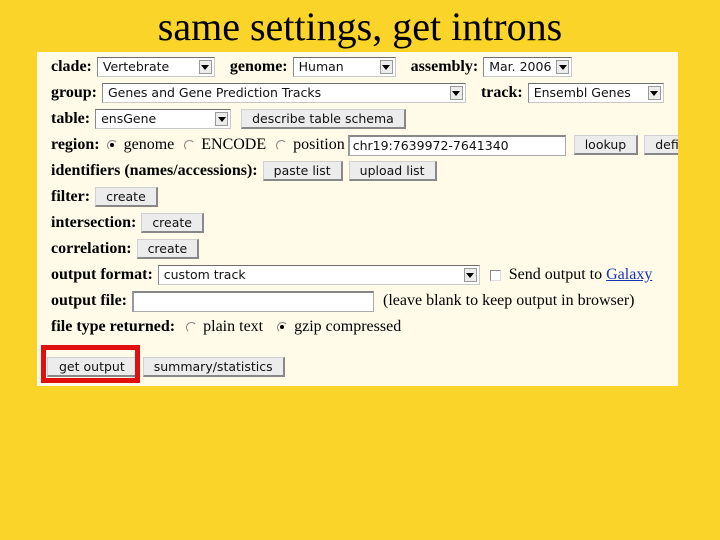 The width and height of the screenshot is (720, 540). What do you see at coordinates (91, 248) in the screenshot?
I see `correlation-label: correlation:` at bounding box center [91, 248].